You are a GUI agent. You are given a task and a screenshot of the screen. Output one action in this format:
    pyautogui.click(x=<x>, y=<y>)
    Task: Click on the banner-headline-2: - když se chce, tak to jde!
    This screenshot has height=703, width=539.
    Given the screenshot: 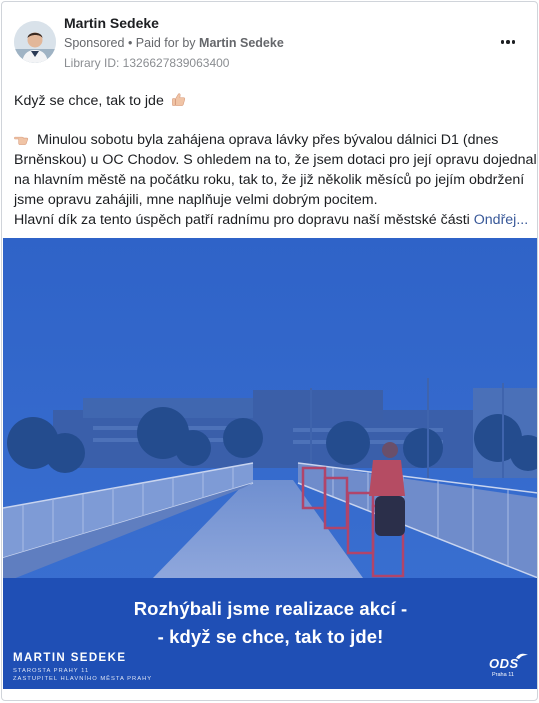 What is the action you would take?
    pyautogui.click(x=270, y=636)
    